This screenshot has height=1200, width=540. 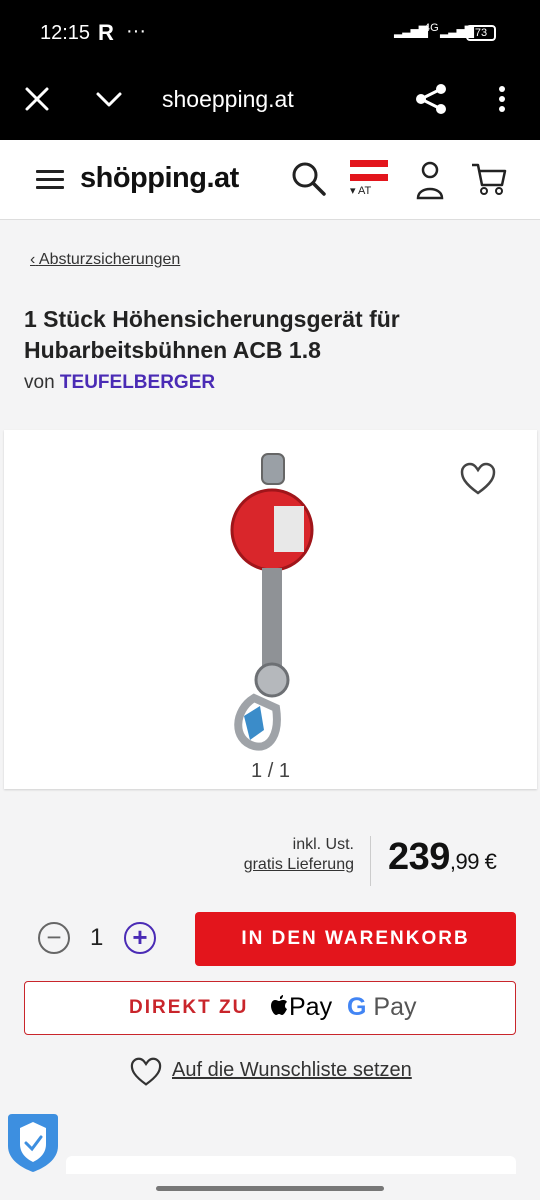 What do you see at coordinates (228, 99) in the screenshot?
I see `url-text: shoepping.at` at bounding box center [228, 99].